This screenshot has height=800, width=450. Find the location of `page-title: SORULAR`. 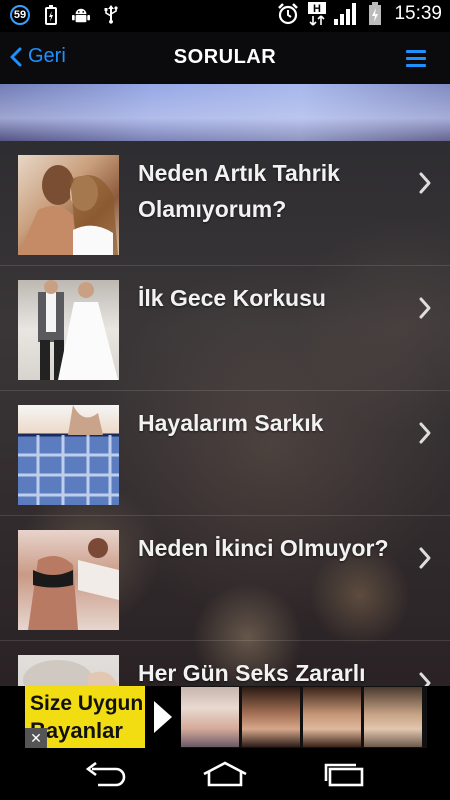

page-title: SORULAR is located at coordinates (225, 57).